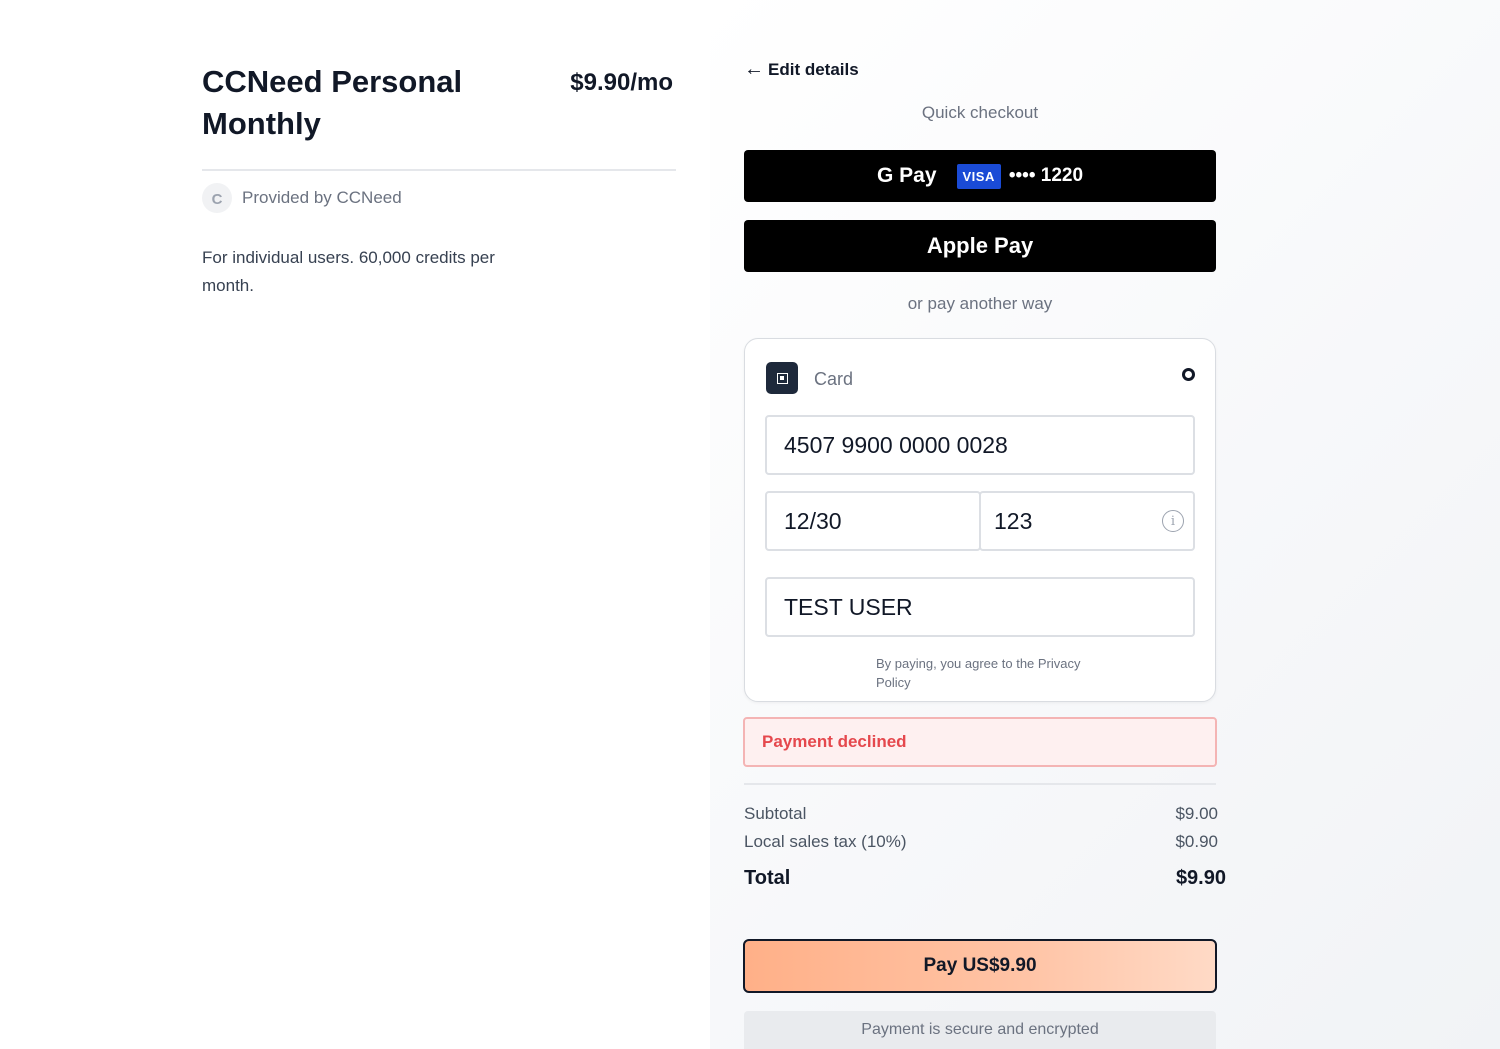  Describe the element at coordinates (1196, 841) in the screenshot. I see `tax-value: $0.90` at that location.